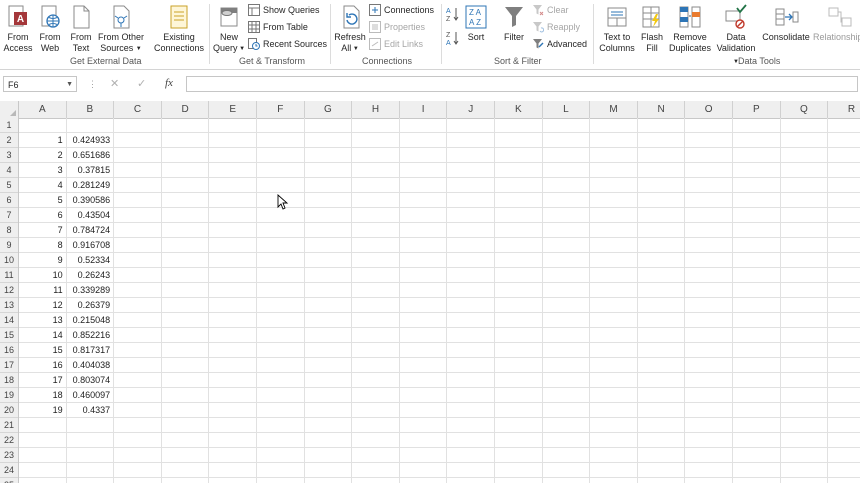 This screenshot has width=860, height=483. What do you see at coordinates (376, 470) in the screenshot?
I see `cell-h24` at bounding box center [376, 470].